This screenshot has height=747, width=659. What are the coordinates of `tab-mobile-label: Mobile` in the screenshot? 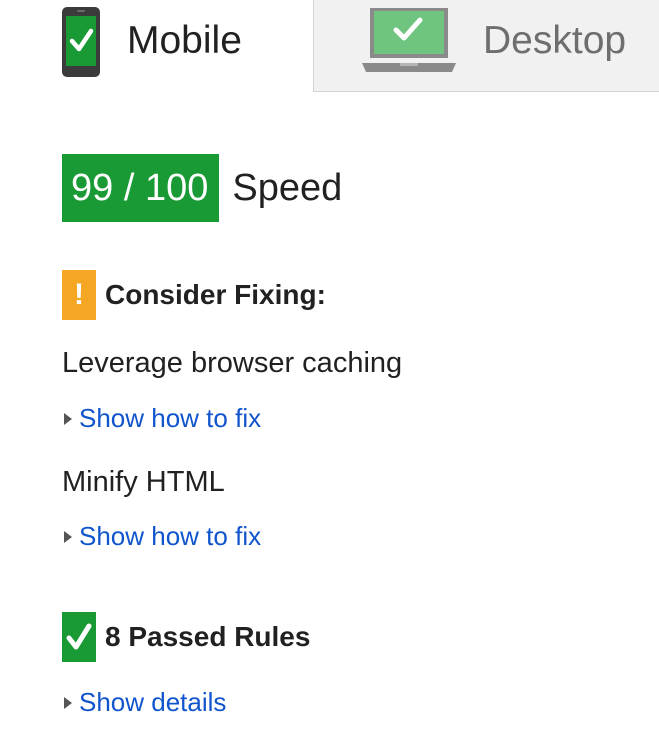 It's located at (184, 40).